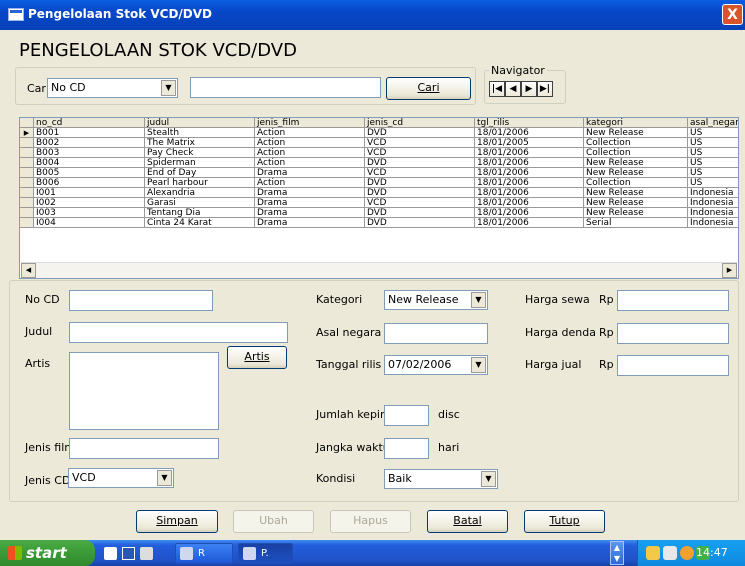  What do you see at coordinates (200, 133) in the screenshot?
I see `table-cell: Stealth` at bounding box center [200, 133].